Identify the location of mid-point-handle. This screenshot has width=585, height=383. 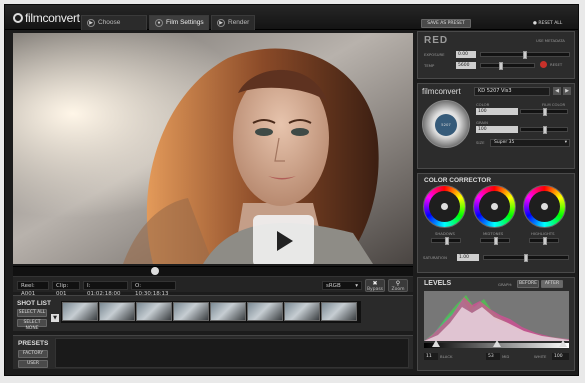
(497, 343).